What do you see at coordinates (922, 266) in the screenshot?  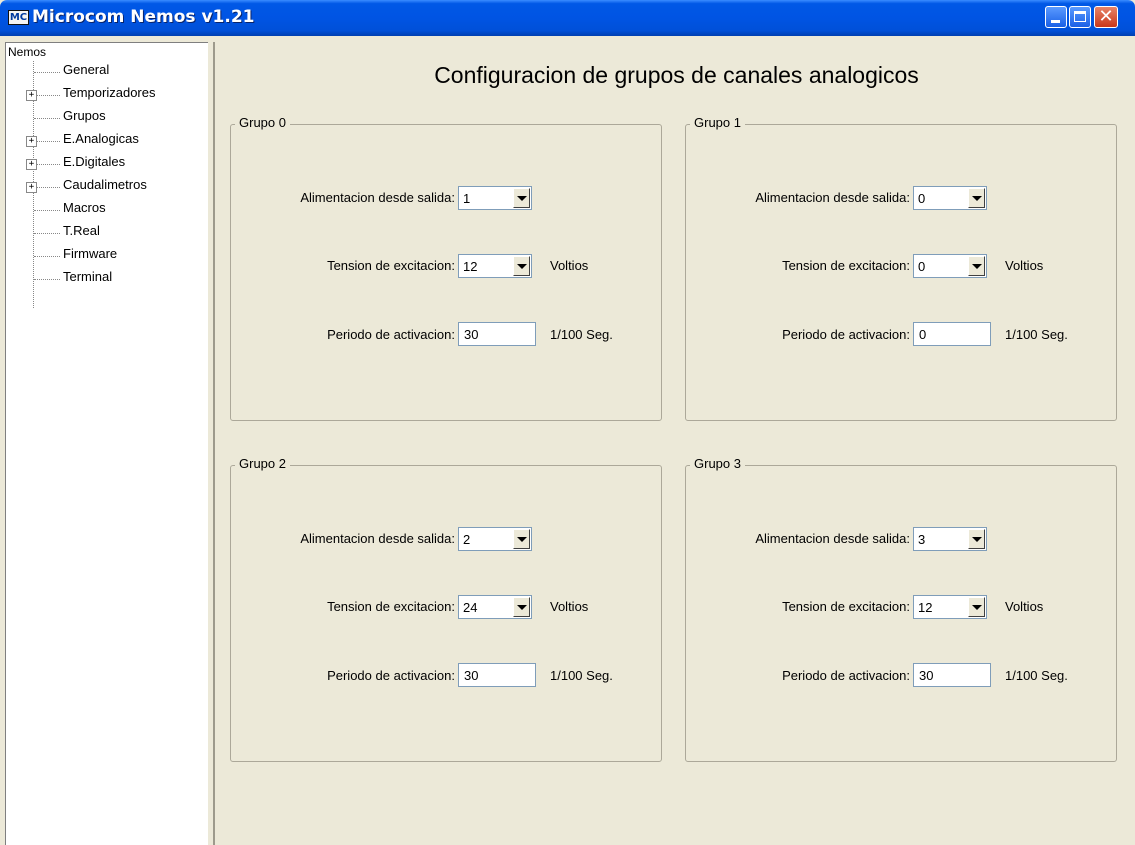 I see `tension-value: 0` at bounding box center [922, 266].